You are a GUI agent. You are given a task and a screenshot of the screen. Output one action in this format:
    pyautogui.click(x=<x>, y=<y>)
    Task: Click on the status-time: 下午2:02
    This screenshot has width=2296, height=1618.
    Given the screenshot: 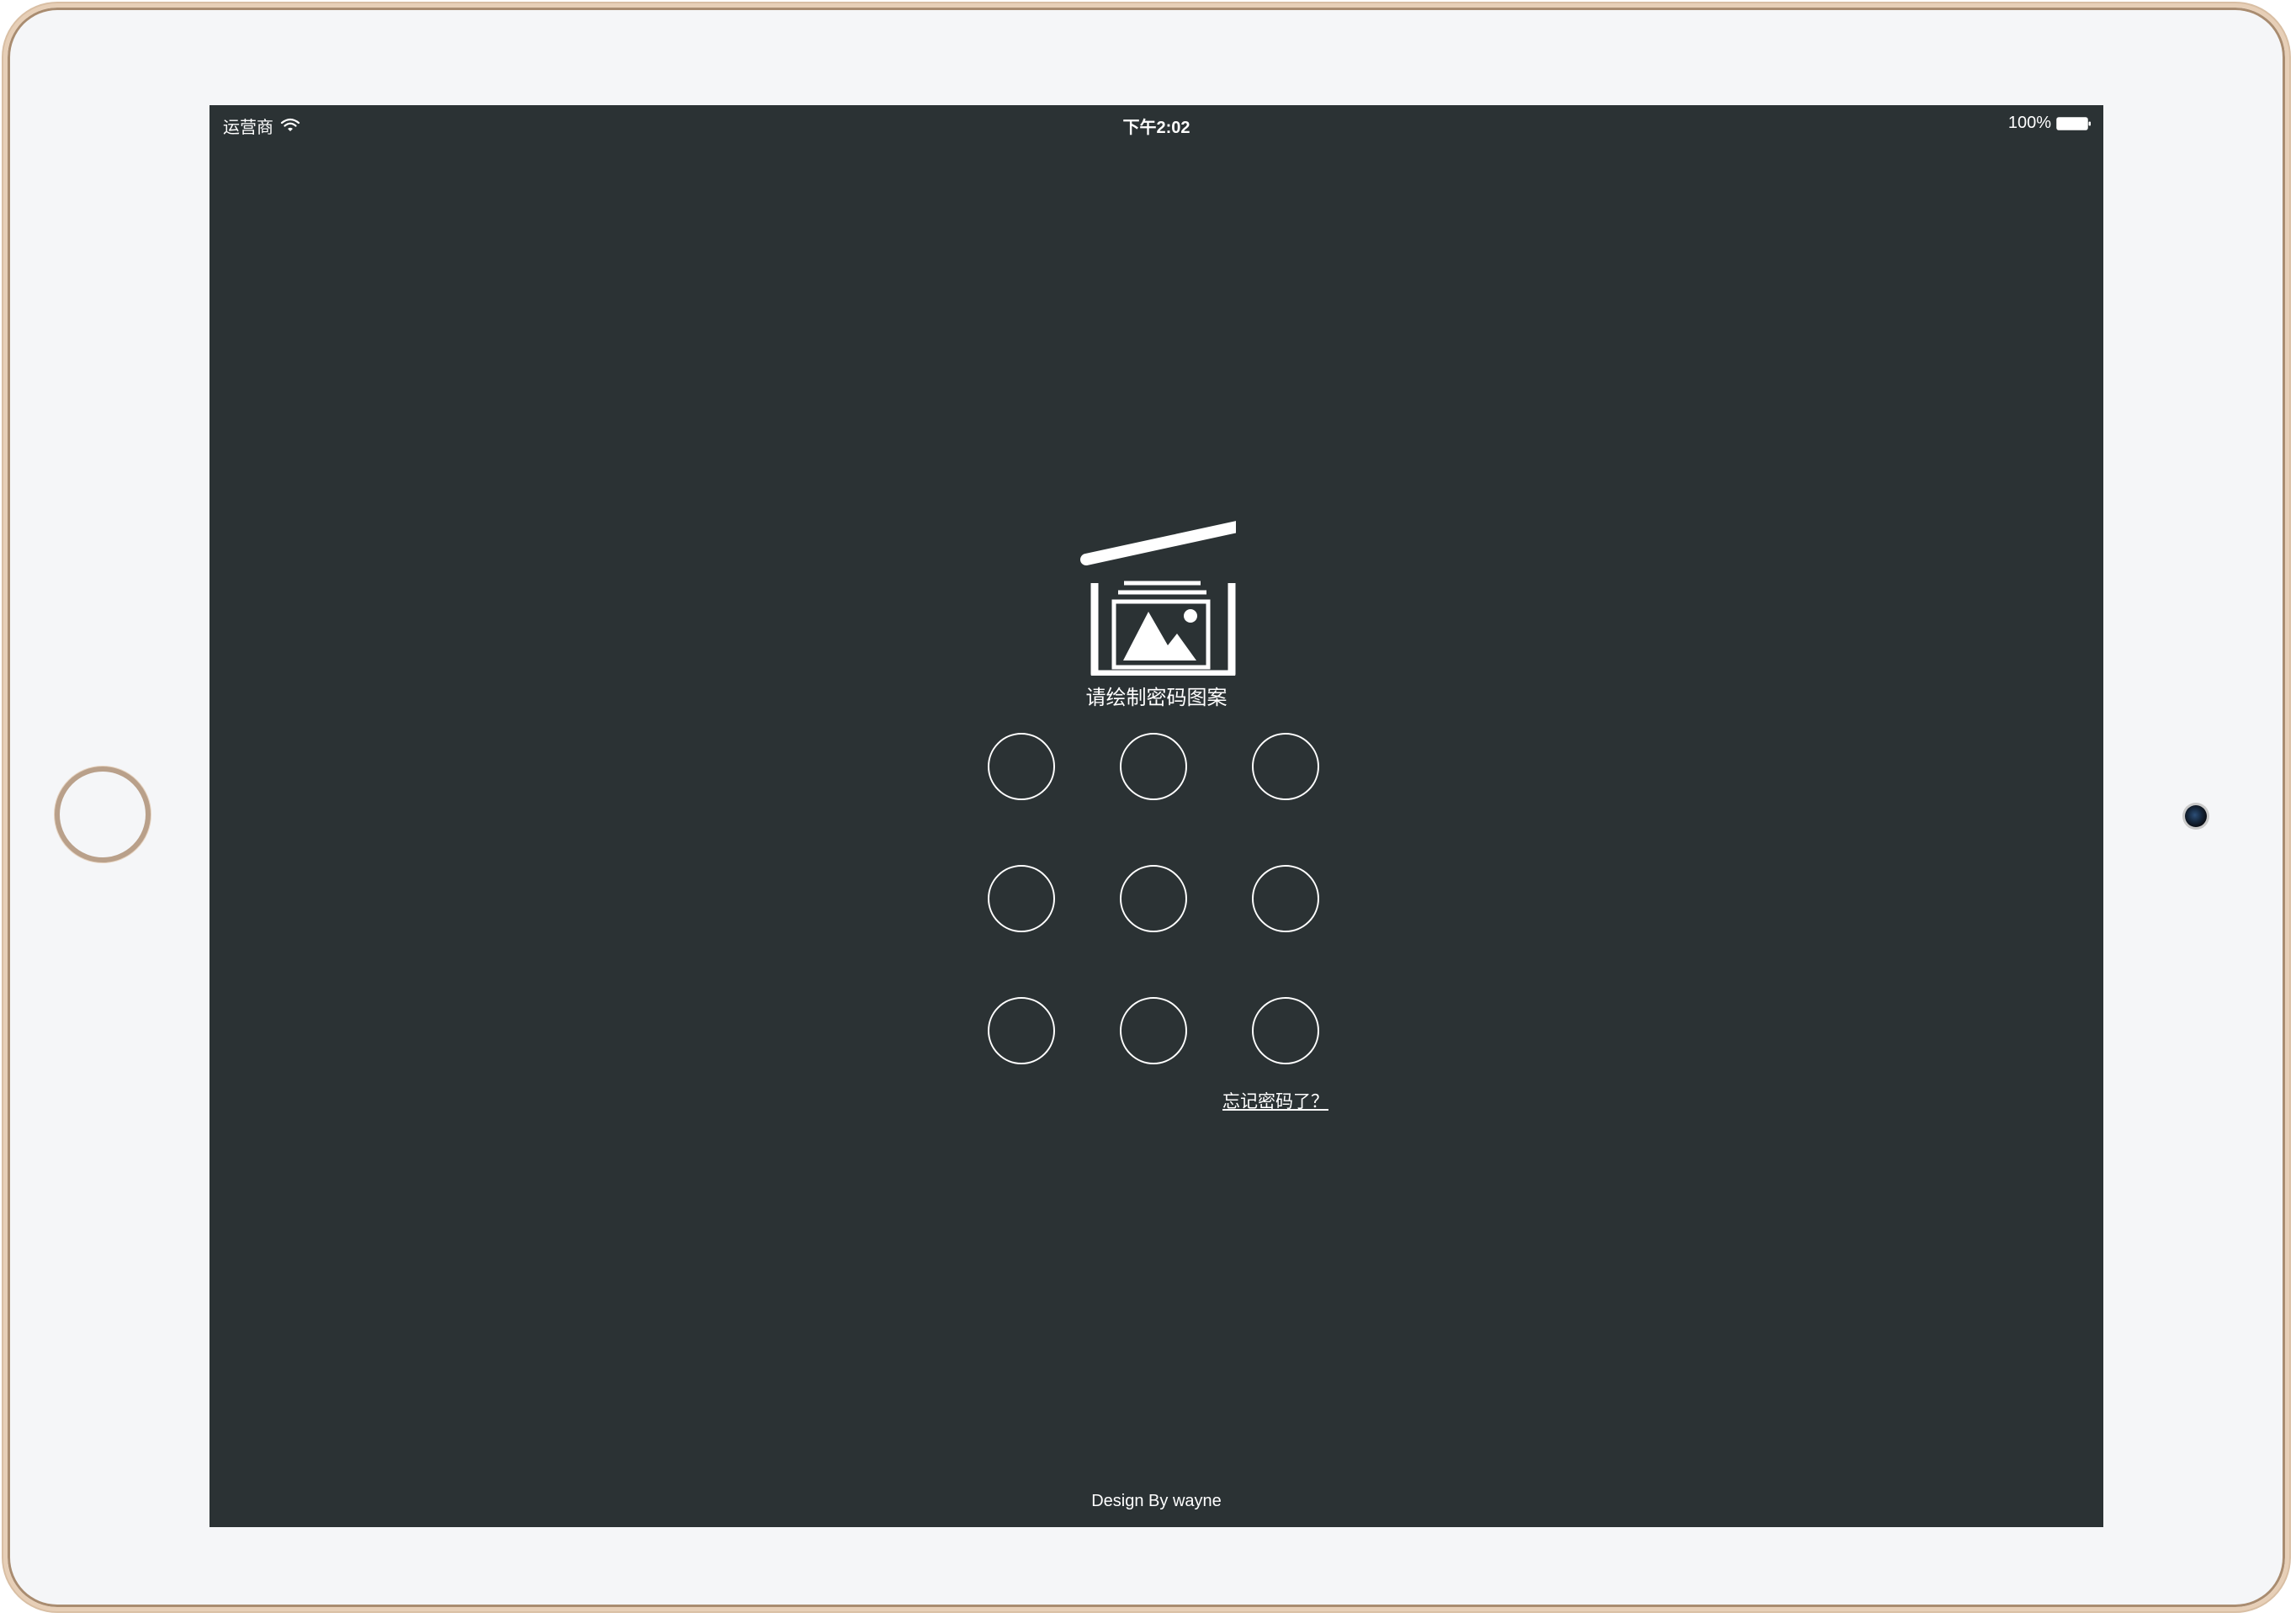 What is the action you would take?
    pyautogui.click(x=1156, y=128)
    